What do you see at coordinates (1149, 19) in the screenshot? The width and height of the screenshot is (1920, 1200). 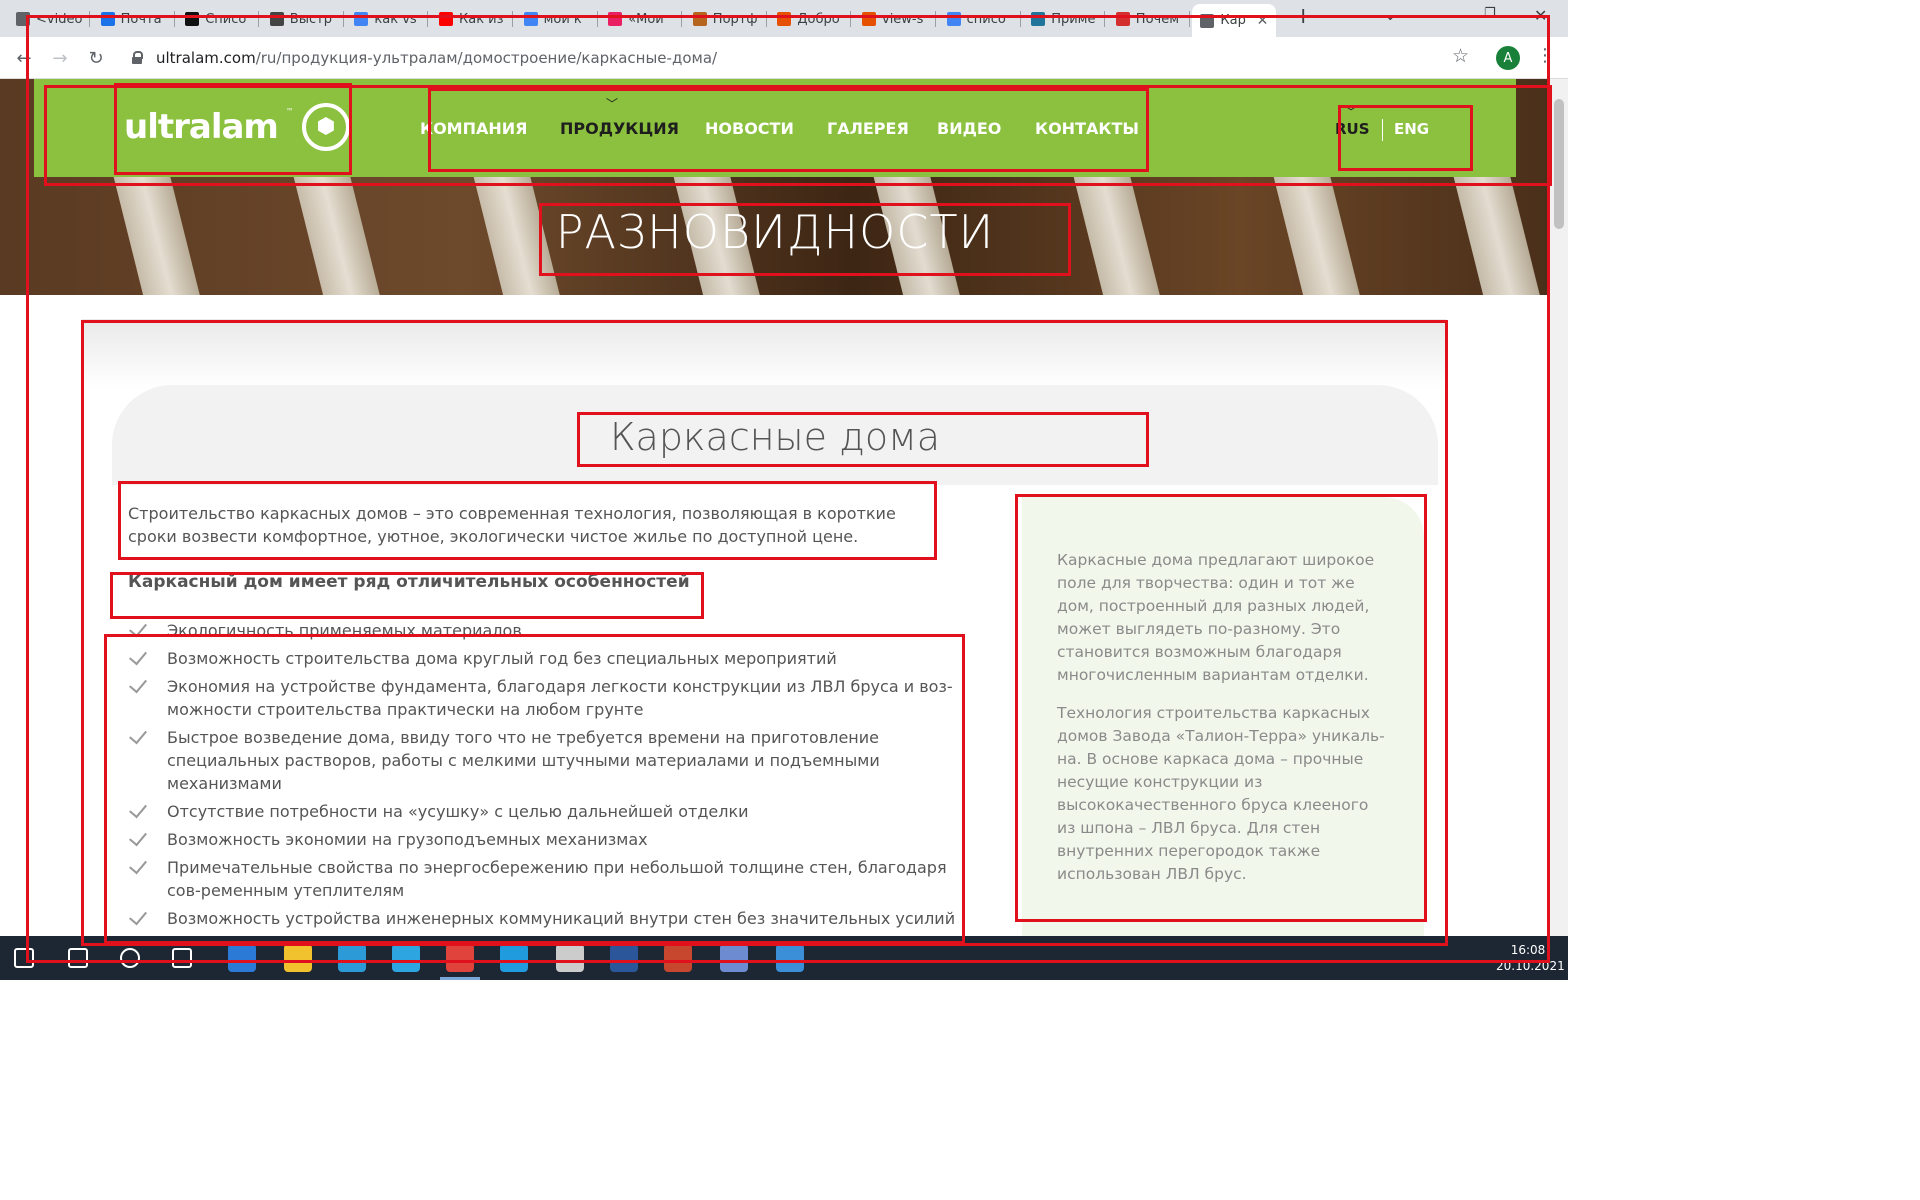 I see `browser-tab: Почем` at bounding box center [1149, 19].